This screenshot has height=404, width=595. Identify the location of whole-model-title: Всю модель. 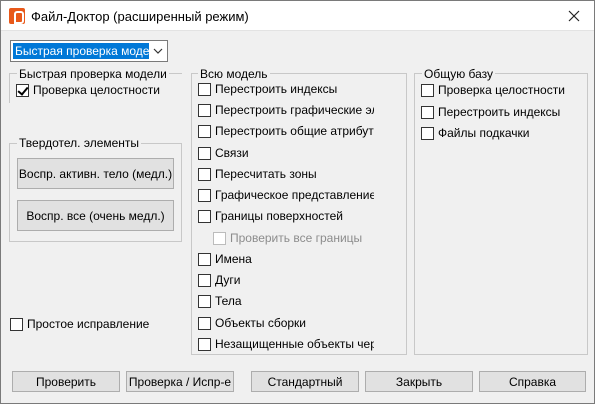
(234, 74).